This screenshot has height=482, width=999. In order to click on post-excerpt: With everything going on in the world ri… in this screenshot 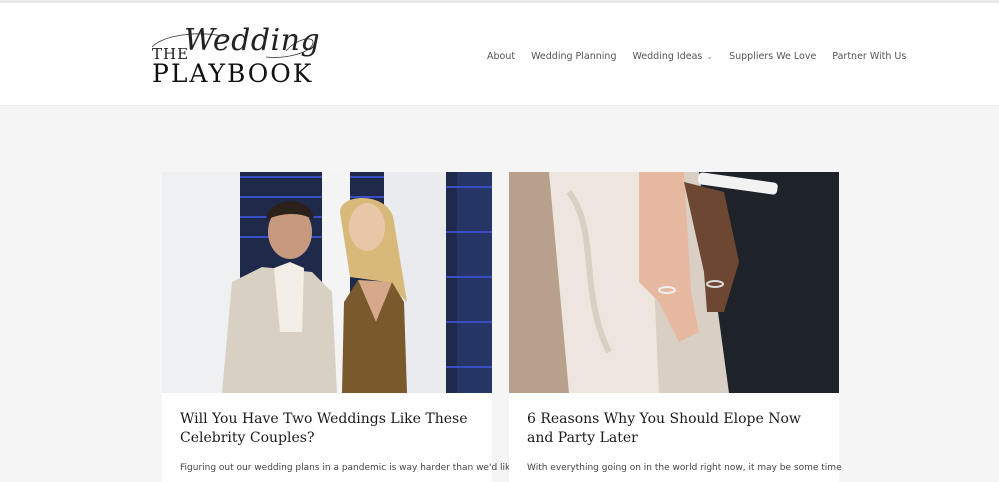, I will do `click(684, 468)`.